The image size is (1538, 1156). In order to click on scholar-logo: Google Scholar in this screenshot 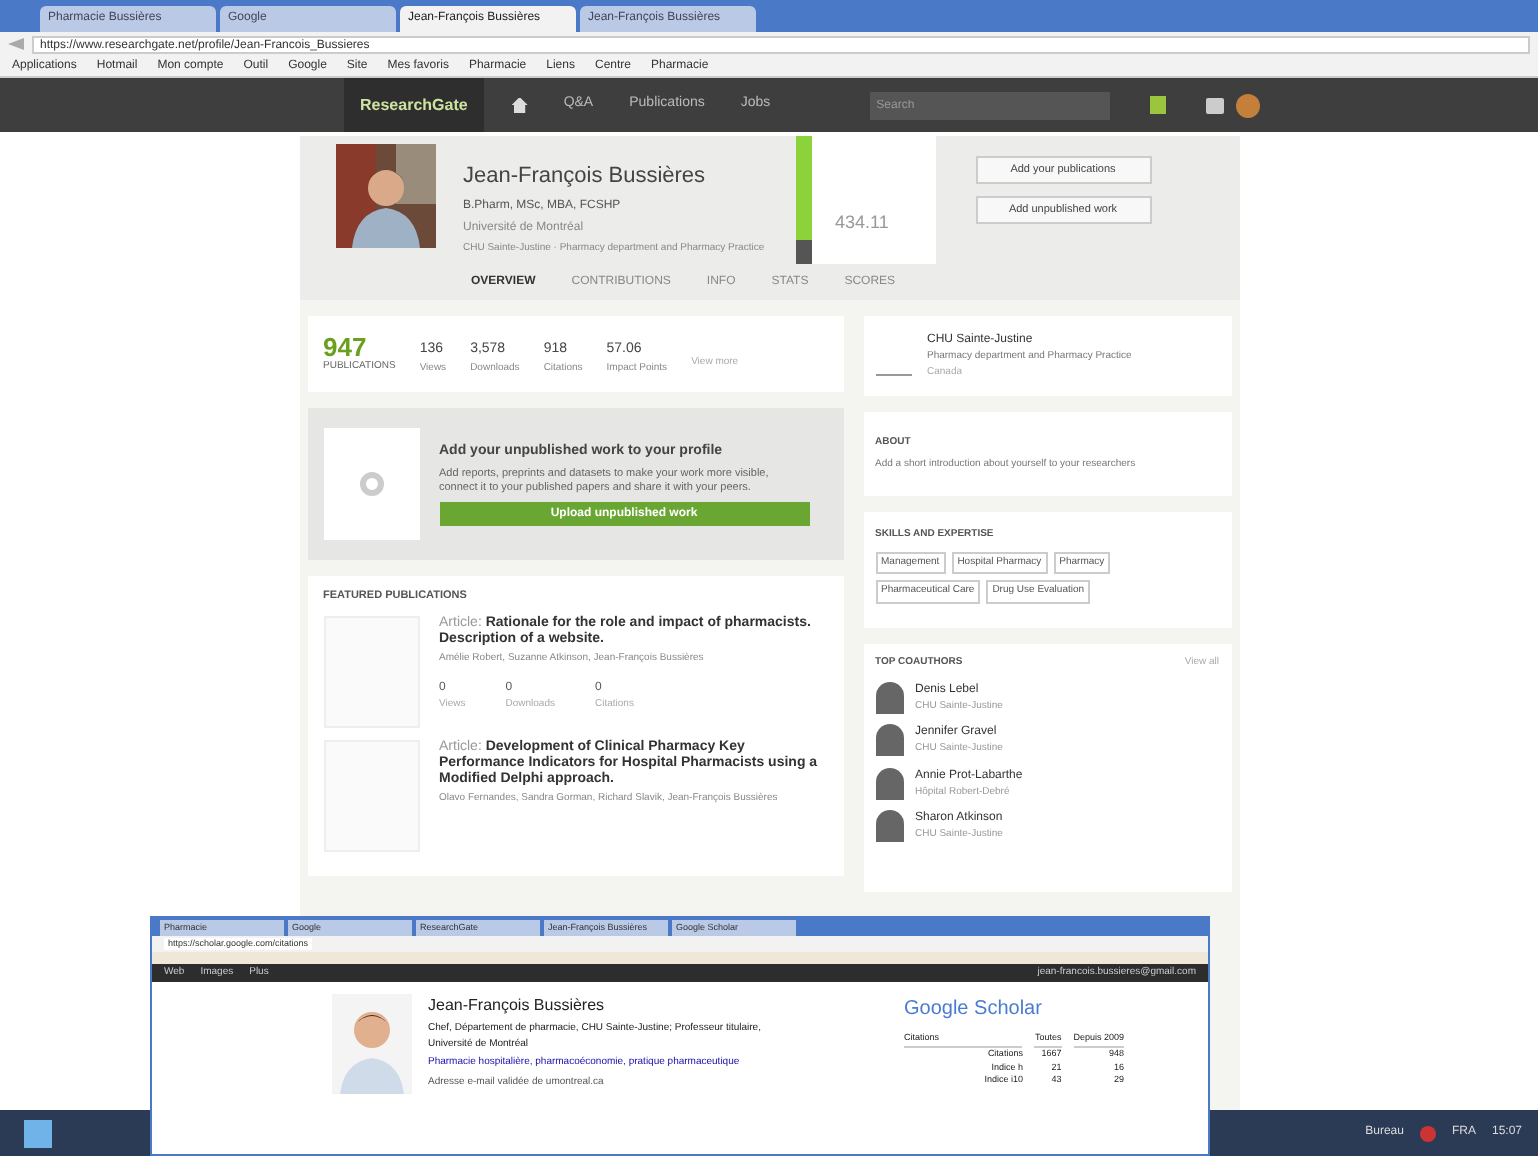, I will do `click(974, 1010)`.